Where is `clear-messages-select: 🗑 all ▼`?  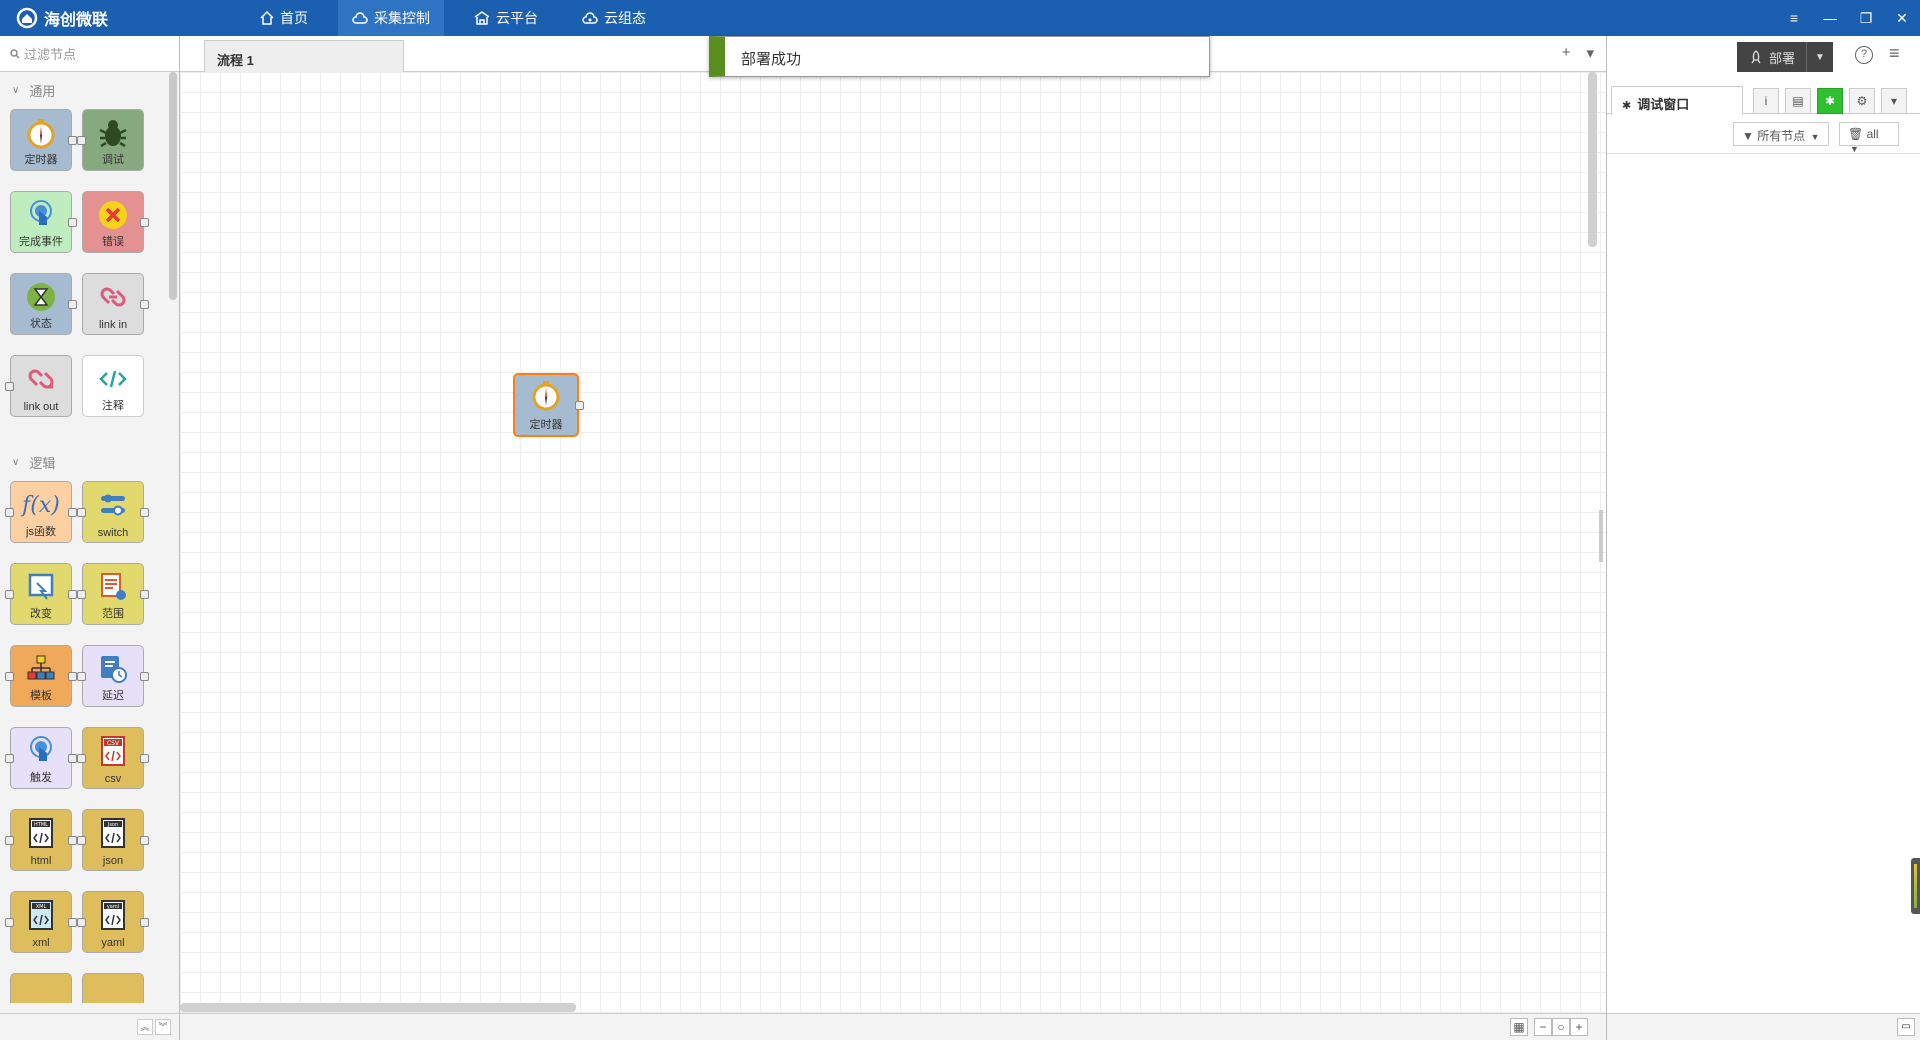 clear-messages-select: 🗑 all ▼ is located at coordinates (1869, 138).